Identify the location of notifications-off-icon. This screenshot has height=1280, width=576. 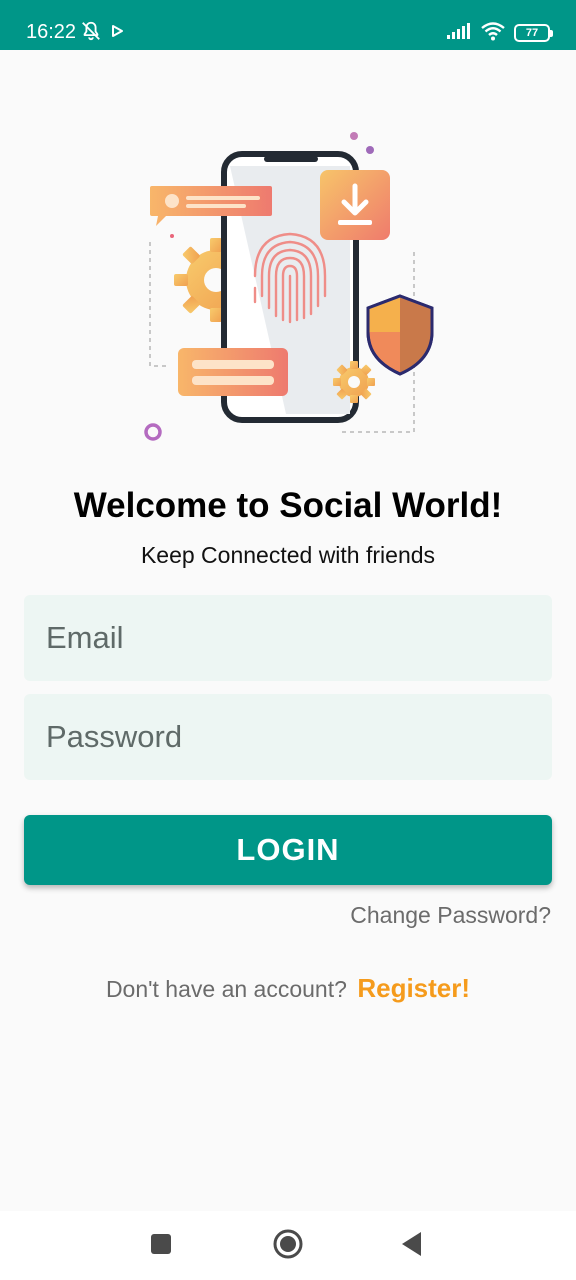
(91, 33).